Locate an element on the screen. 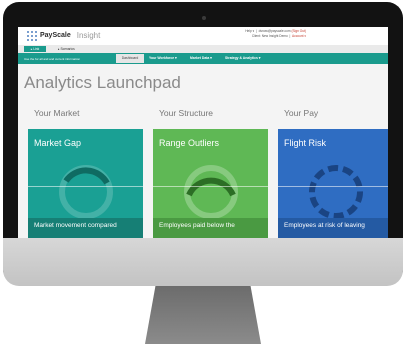  nav-workforce: Your Workforce ▾ is located at coordinates (163, 58).